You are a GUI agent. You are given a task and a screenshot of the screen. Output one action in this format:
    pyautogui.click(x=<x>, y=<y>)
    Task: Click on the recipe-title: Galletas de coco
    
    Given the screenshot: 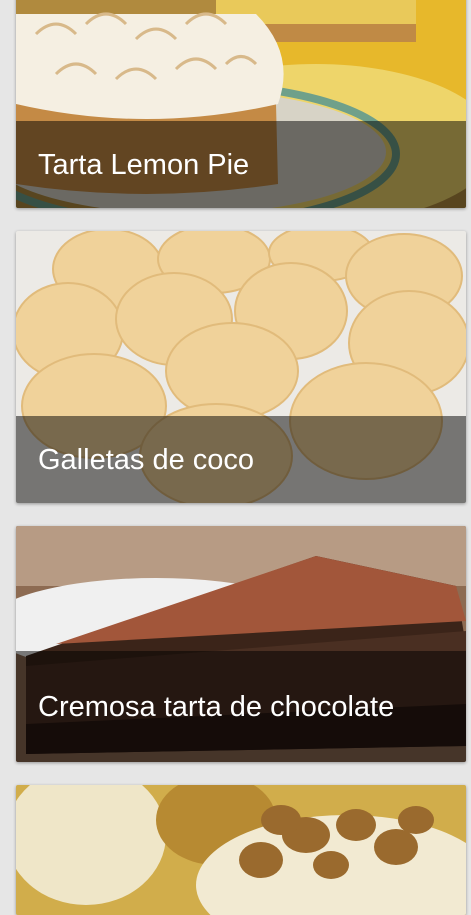 What is the action you would take?
    pyautogui.click(x=241, y=459)
    